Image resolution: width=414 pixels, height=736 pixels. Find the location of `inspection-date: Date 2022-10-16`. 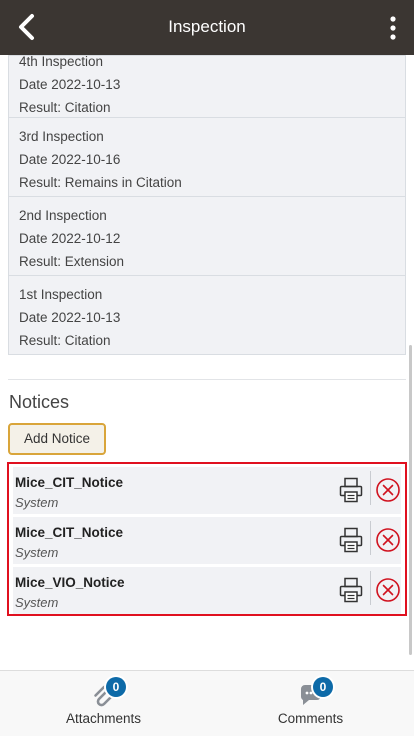

inspection-date: Date 2022-10-16 is located at coordinates (70, 159).